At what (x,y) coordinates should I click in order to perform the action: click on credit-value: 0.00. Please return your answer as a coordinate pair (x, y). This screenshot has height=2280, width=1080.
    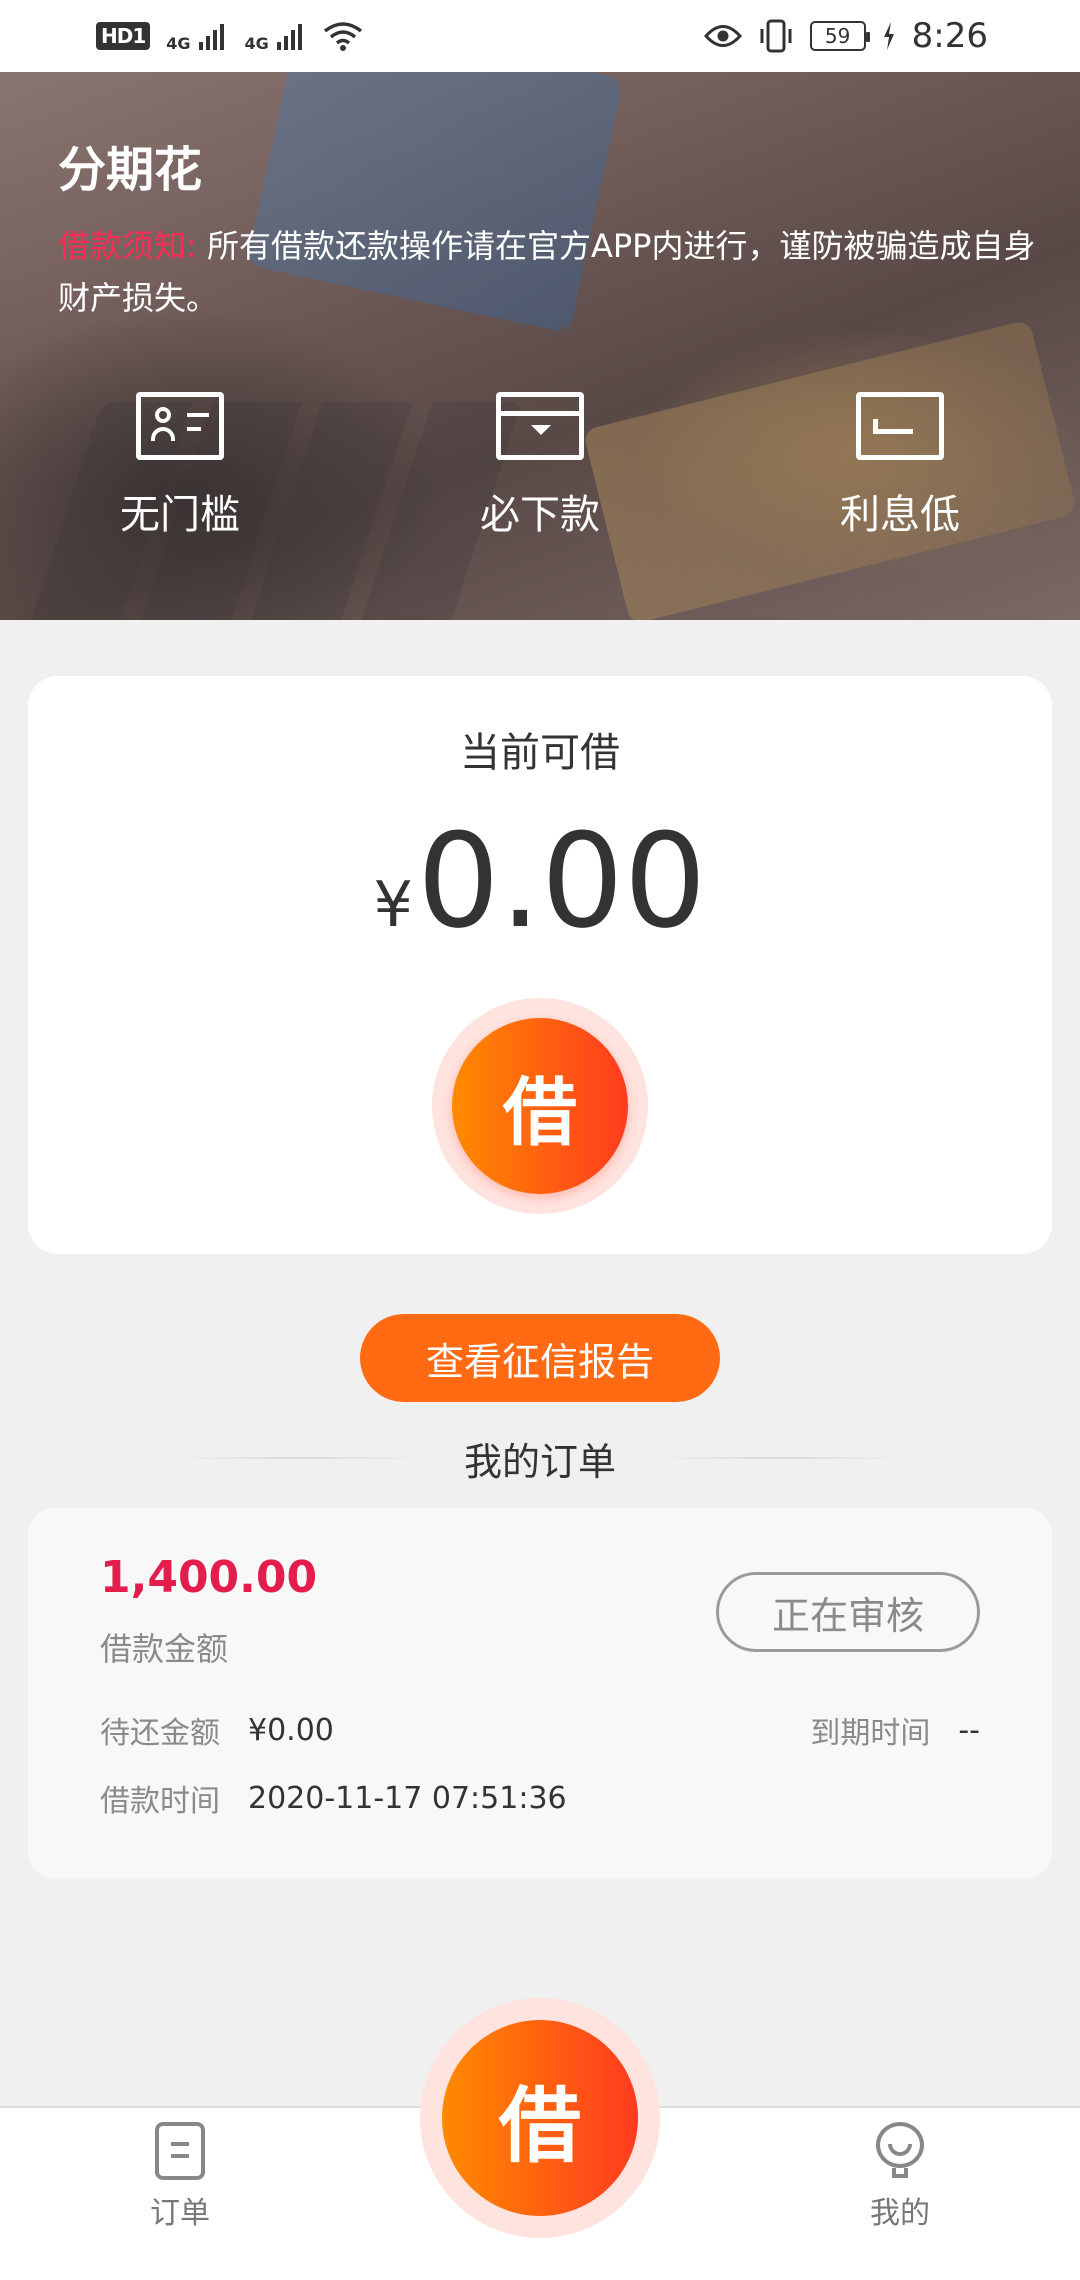
    Looking at the image, I should click on (562, 881).